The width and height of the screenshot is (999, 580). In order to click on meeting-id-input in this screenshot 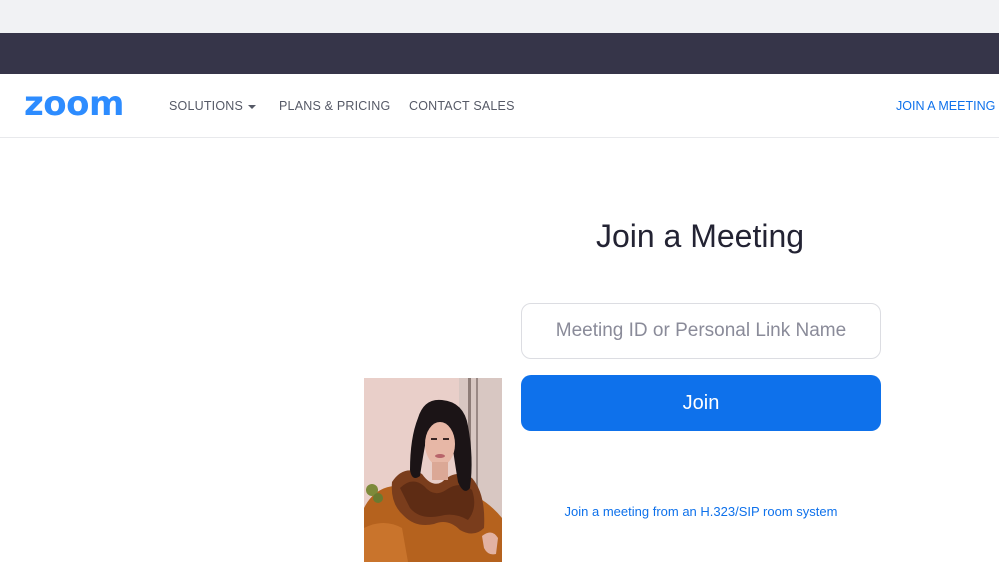, I will do `click(701, 331)`.